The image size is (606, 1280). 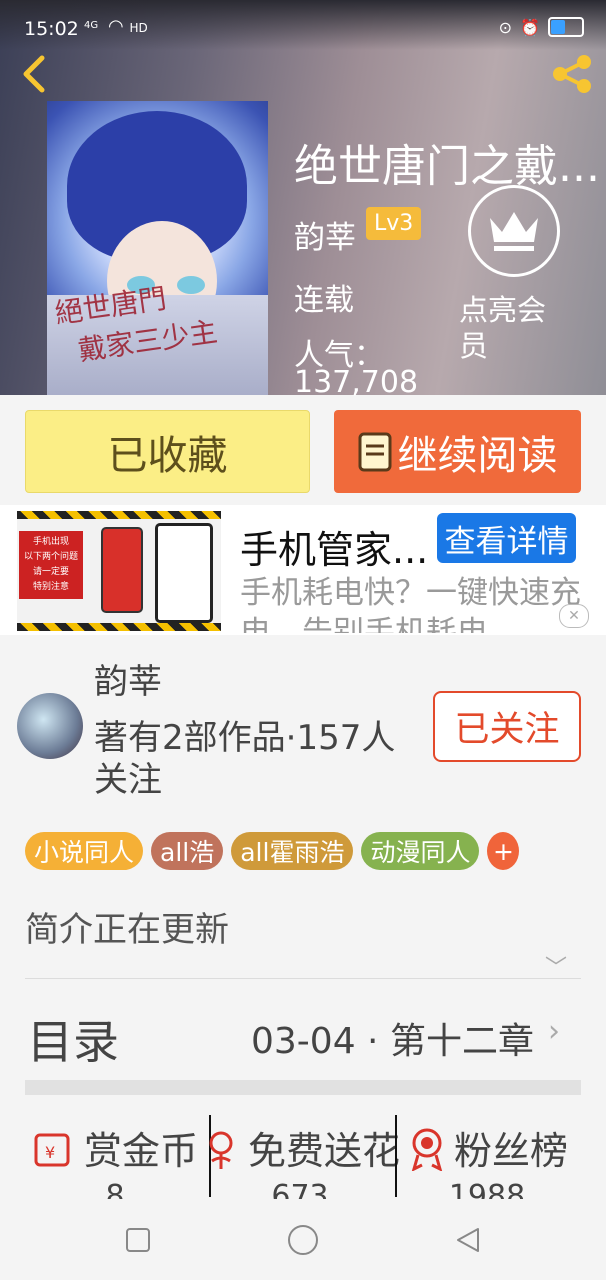 What do you see at coordinates (427, 1149) in the screenshot?
I see `medal-icon` at bounding box center [427, 1149].